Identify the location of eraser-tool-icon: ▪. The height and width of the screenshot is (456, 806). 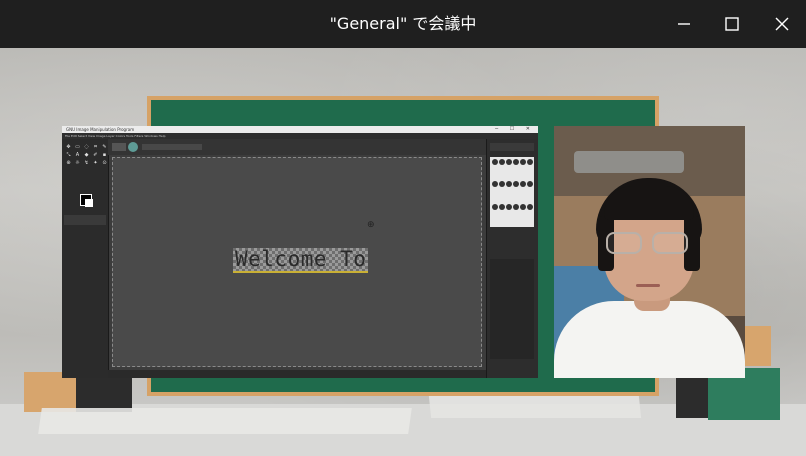
(104, 155).